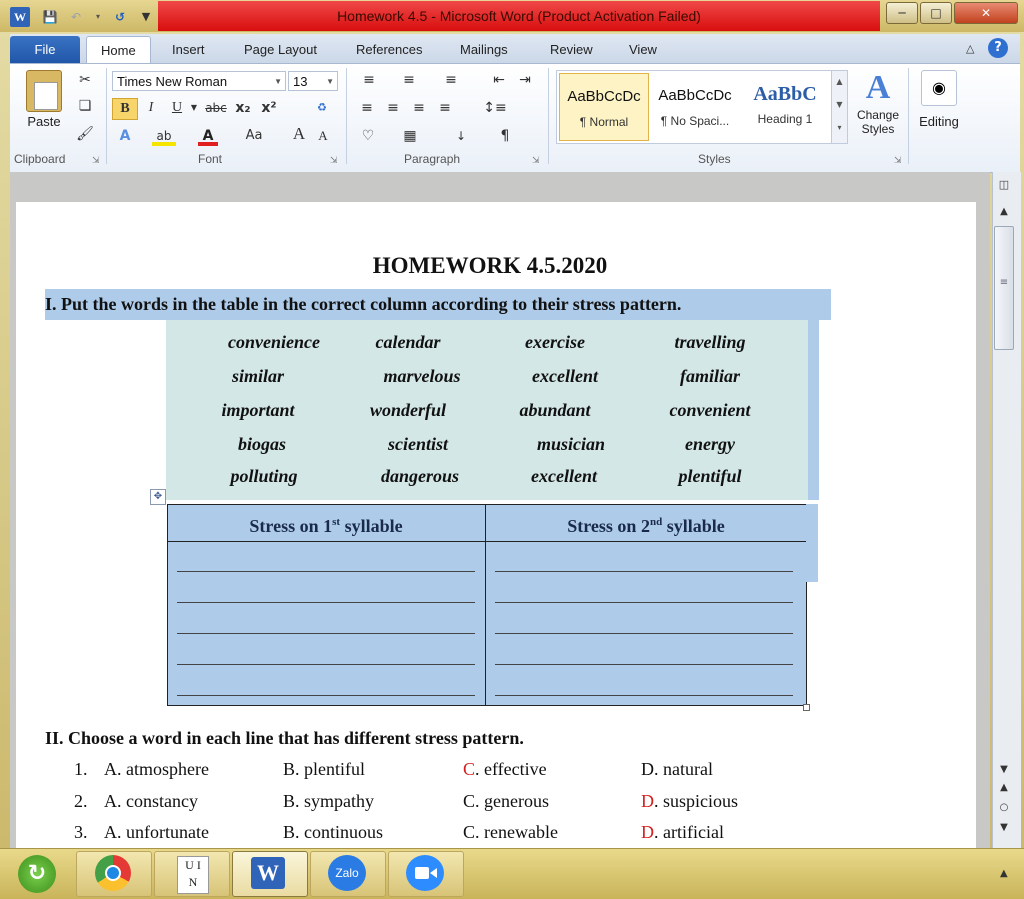 This screenshot has width=1024, height=899. I want to click on close-button: ✕, so click(986, 13).